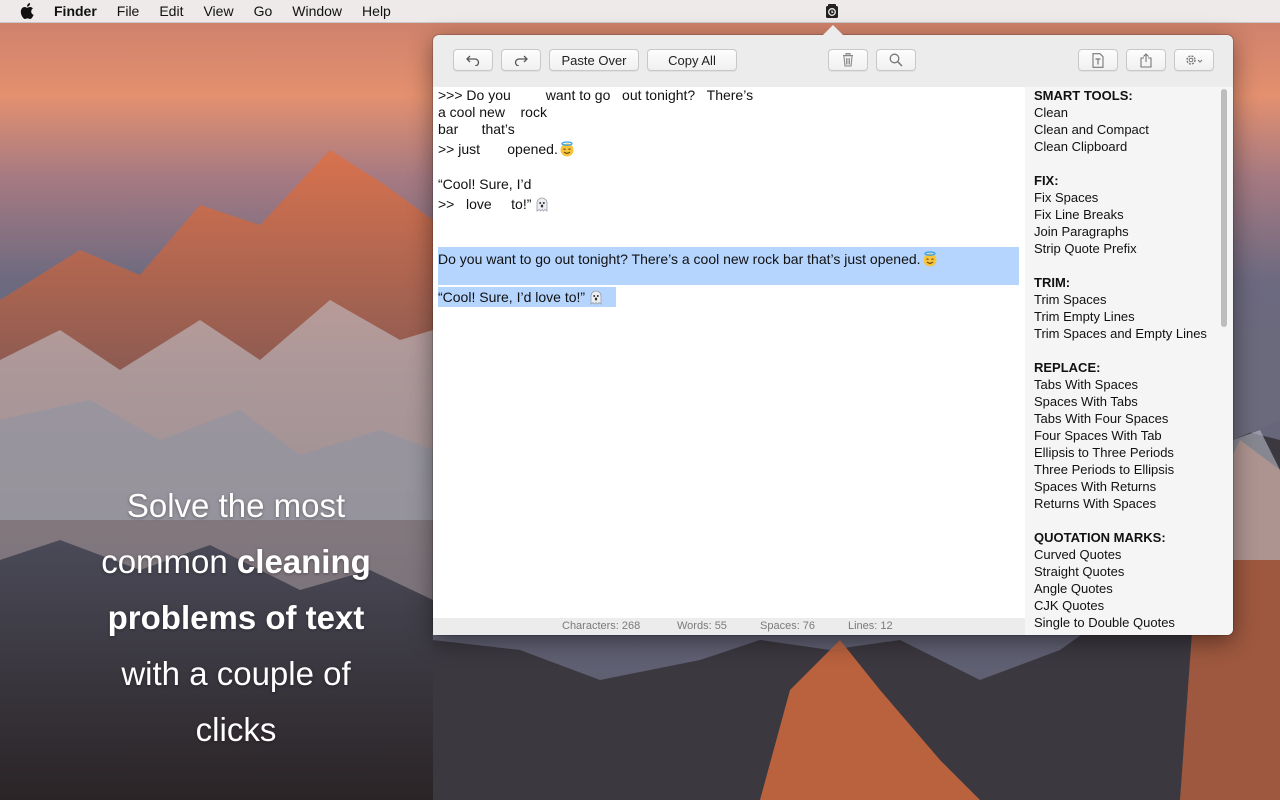 Image resolution: width=1280 pixels, height=800 pixels. Describe the element at coordinates (128, 11) in the screenshot. I see `menu-file: File` at that location.